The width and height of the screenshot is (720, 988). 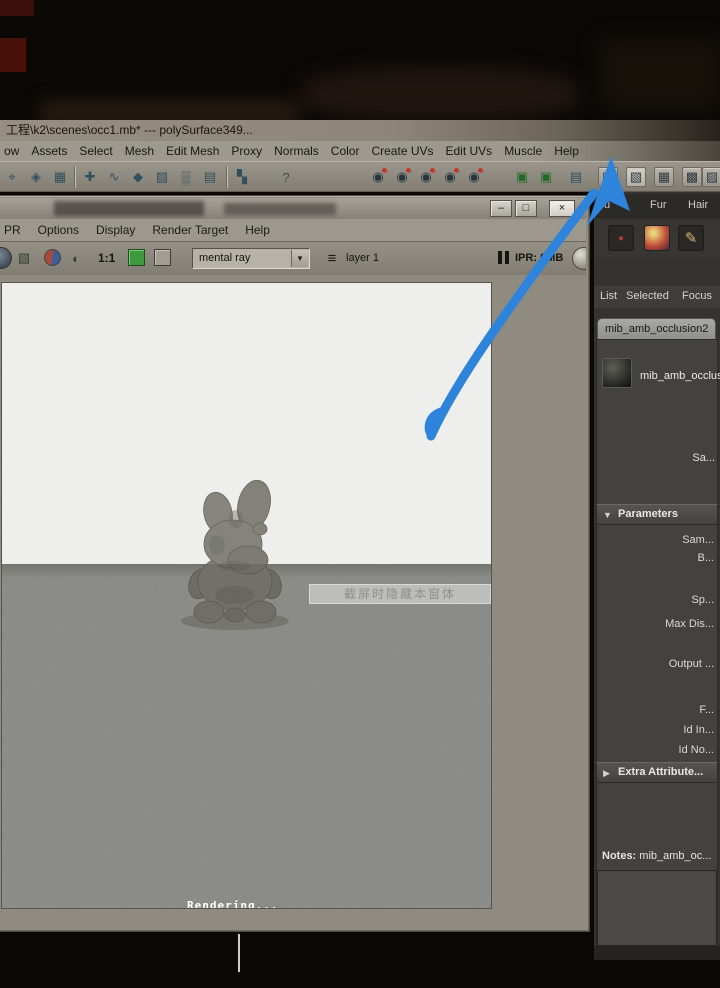 I want to click on render-view-icon: ▦, so click(x=664, y=177).